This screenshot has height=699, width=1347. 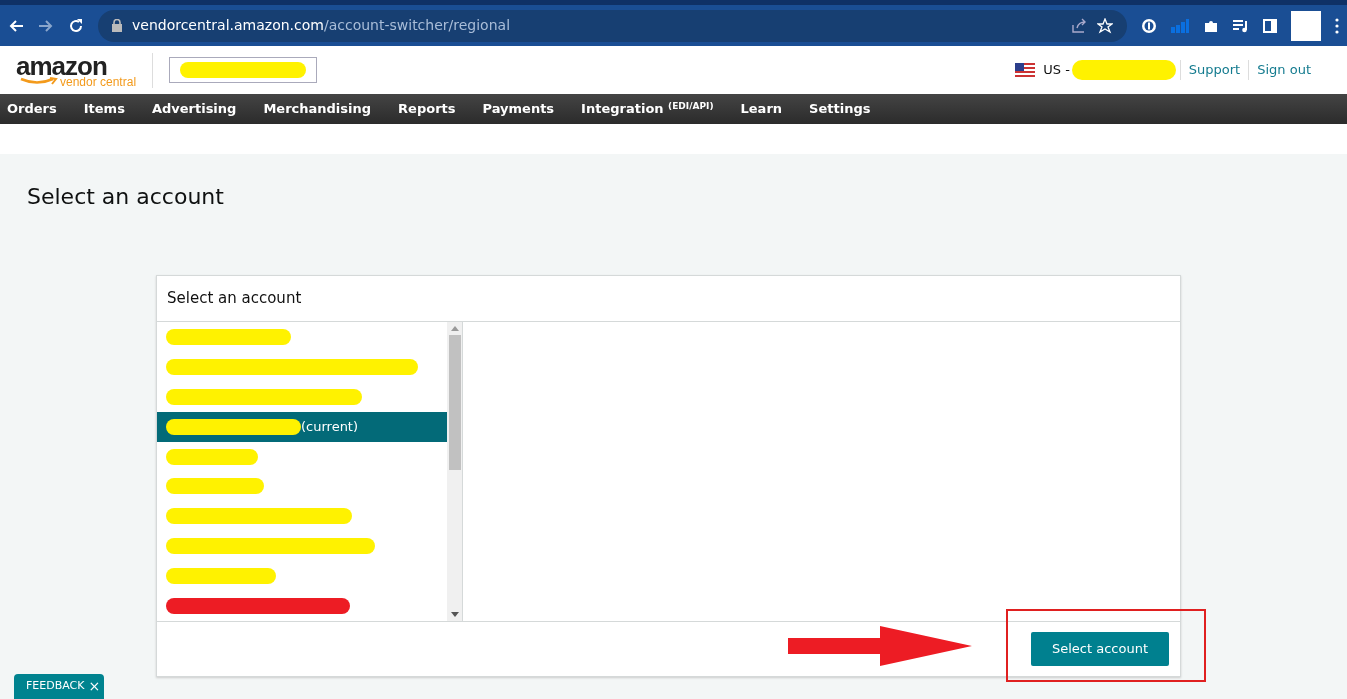 I want to click on nav-item: Payments, so click(x=522, y=109).